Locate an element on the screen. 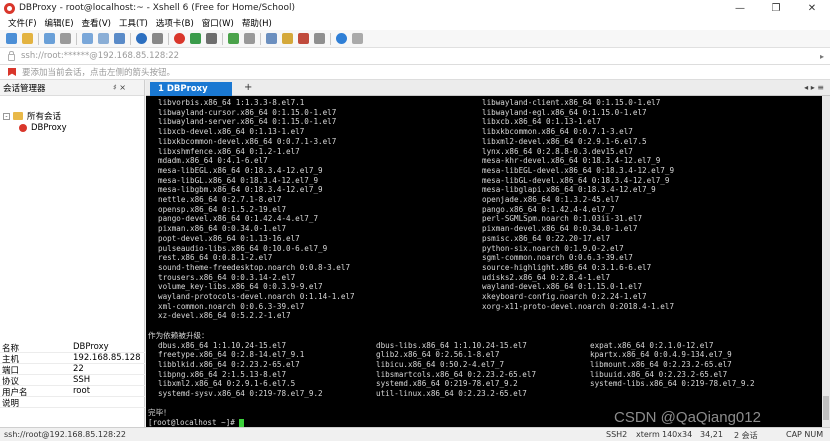  status-protocol: SSH2 is located at coordinates (617, 434).